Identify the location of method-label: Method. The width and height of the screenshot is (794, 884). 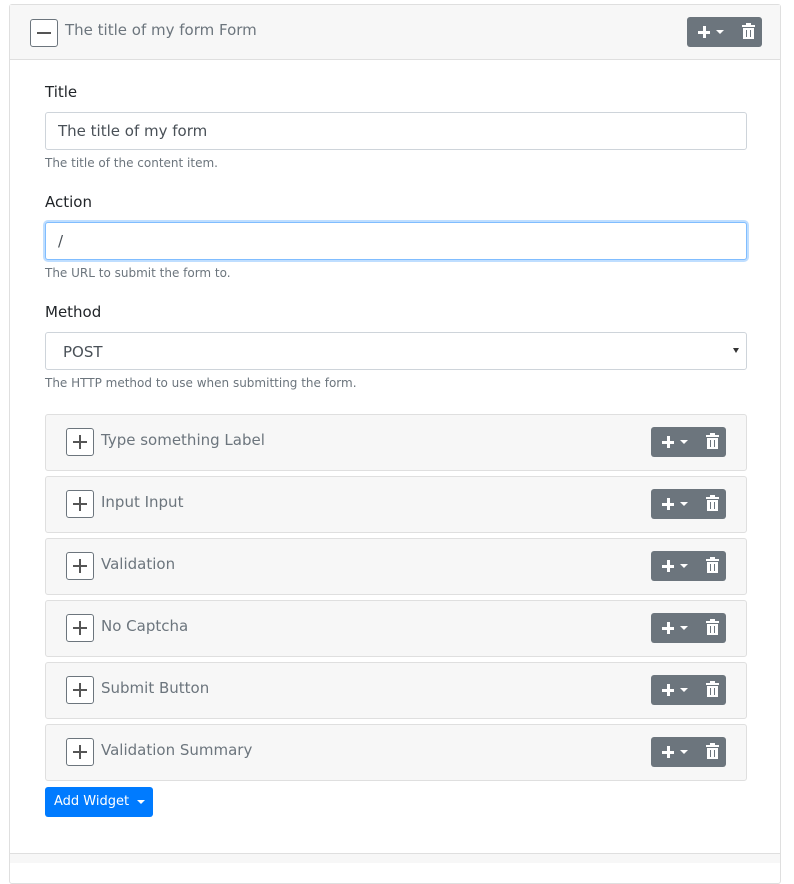
(73, 312).